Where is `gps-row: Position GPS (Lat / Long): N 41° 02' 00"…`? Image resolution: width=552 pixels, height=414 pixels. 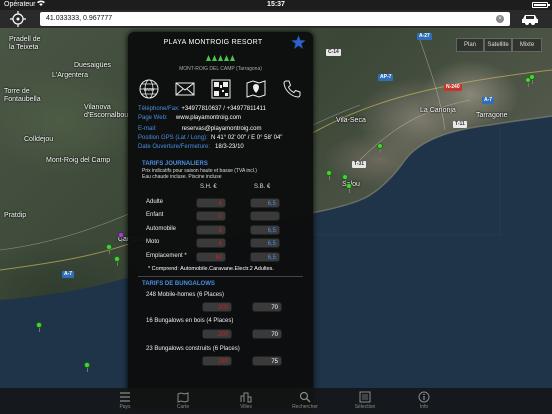 gps-row: Position GPS (Lat / Long): N 41° 02' 00"… is located at coordinates (210, 138).